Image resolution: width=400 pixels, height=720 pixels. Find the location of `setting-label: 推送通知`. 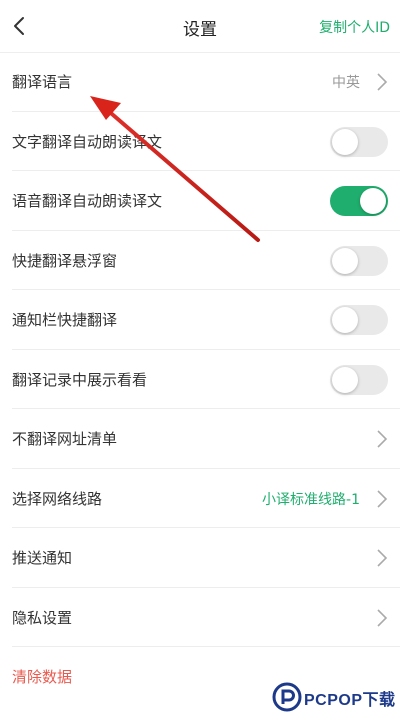

setting-label: 推送通知 is located at coordinates (42, 558).